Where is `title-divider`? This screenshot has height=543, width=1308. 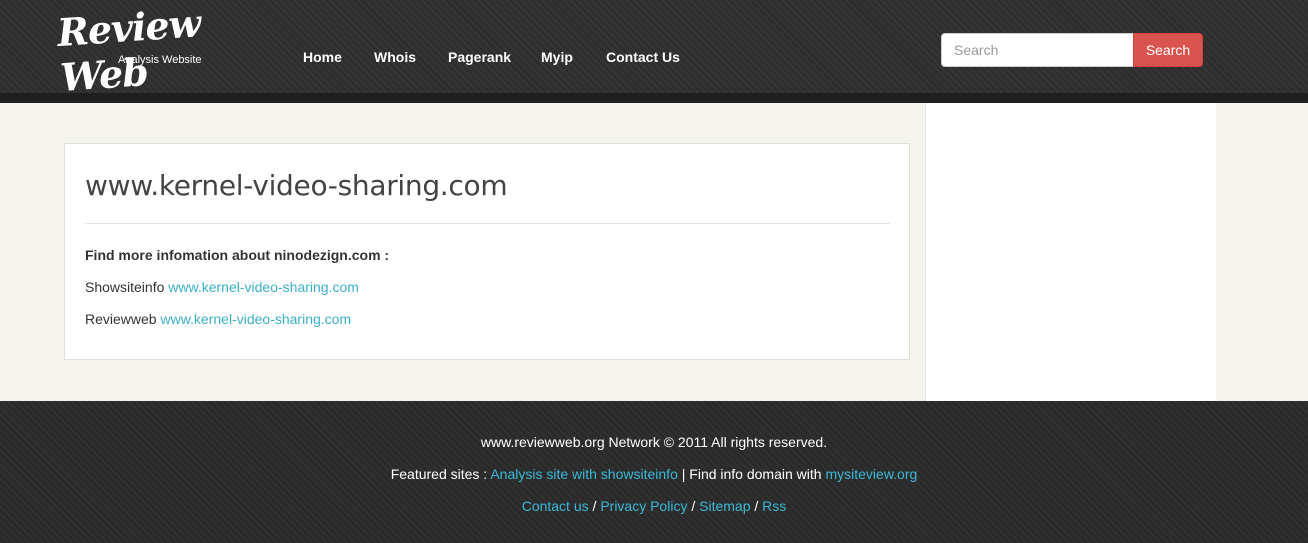 title-divider is located at coordinates (487, 223).